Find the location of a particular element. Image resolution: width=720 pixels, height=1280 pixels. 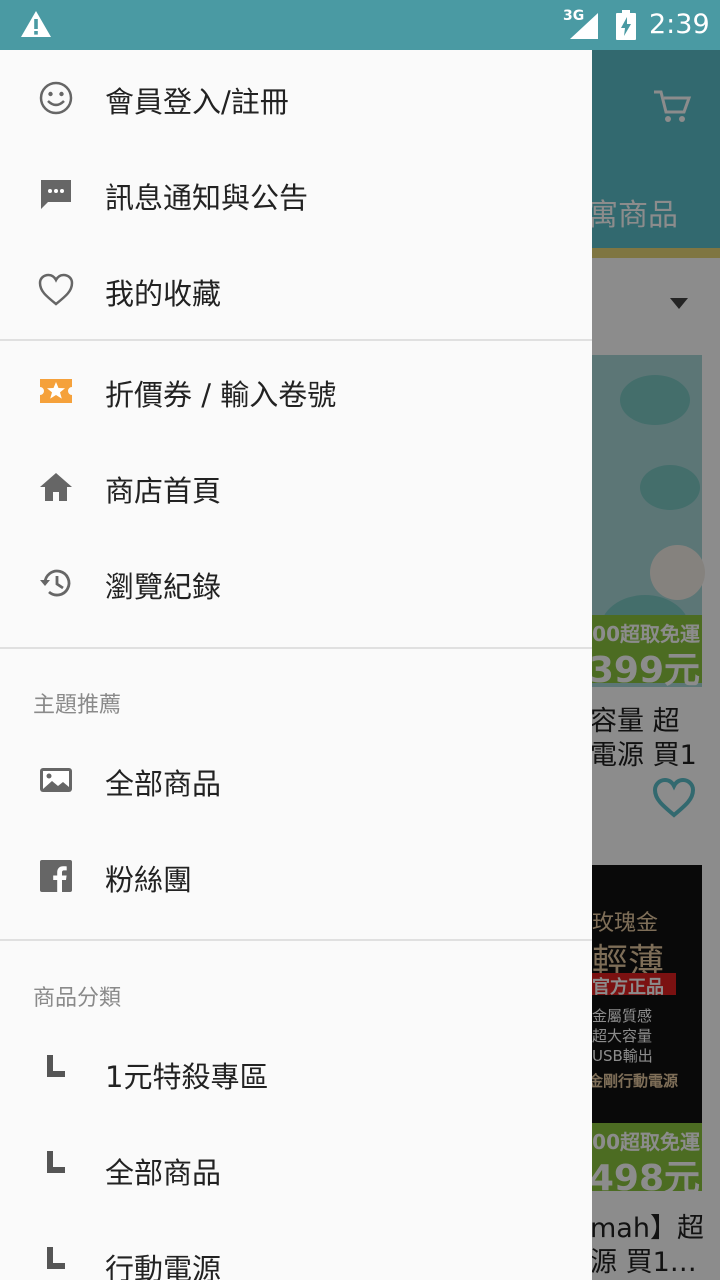

heart-outline-icon is located at coordinates (56, 289).